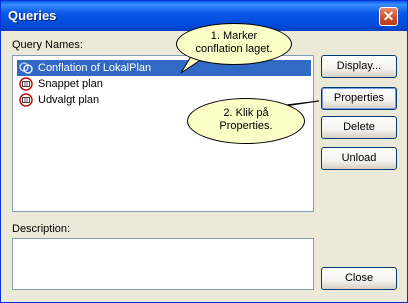  Describe the element at coordinates (234, 36) in the screenshot. I see `callout-step-1-line1: 1. Marker` at that location.